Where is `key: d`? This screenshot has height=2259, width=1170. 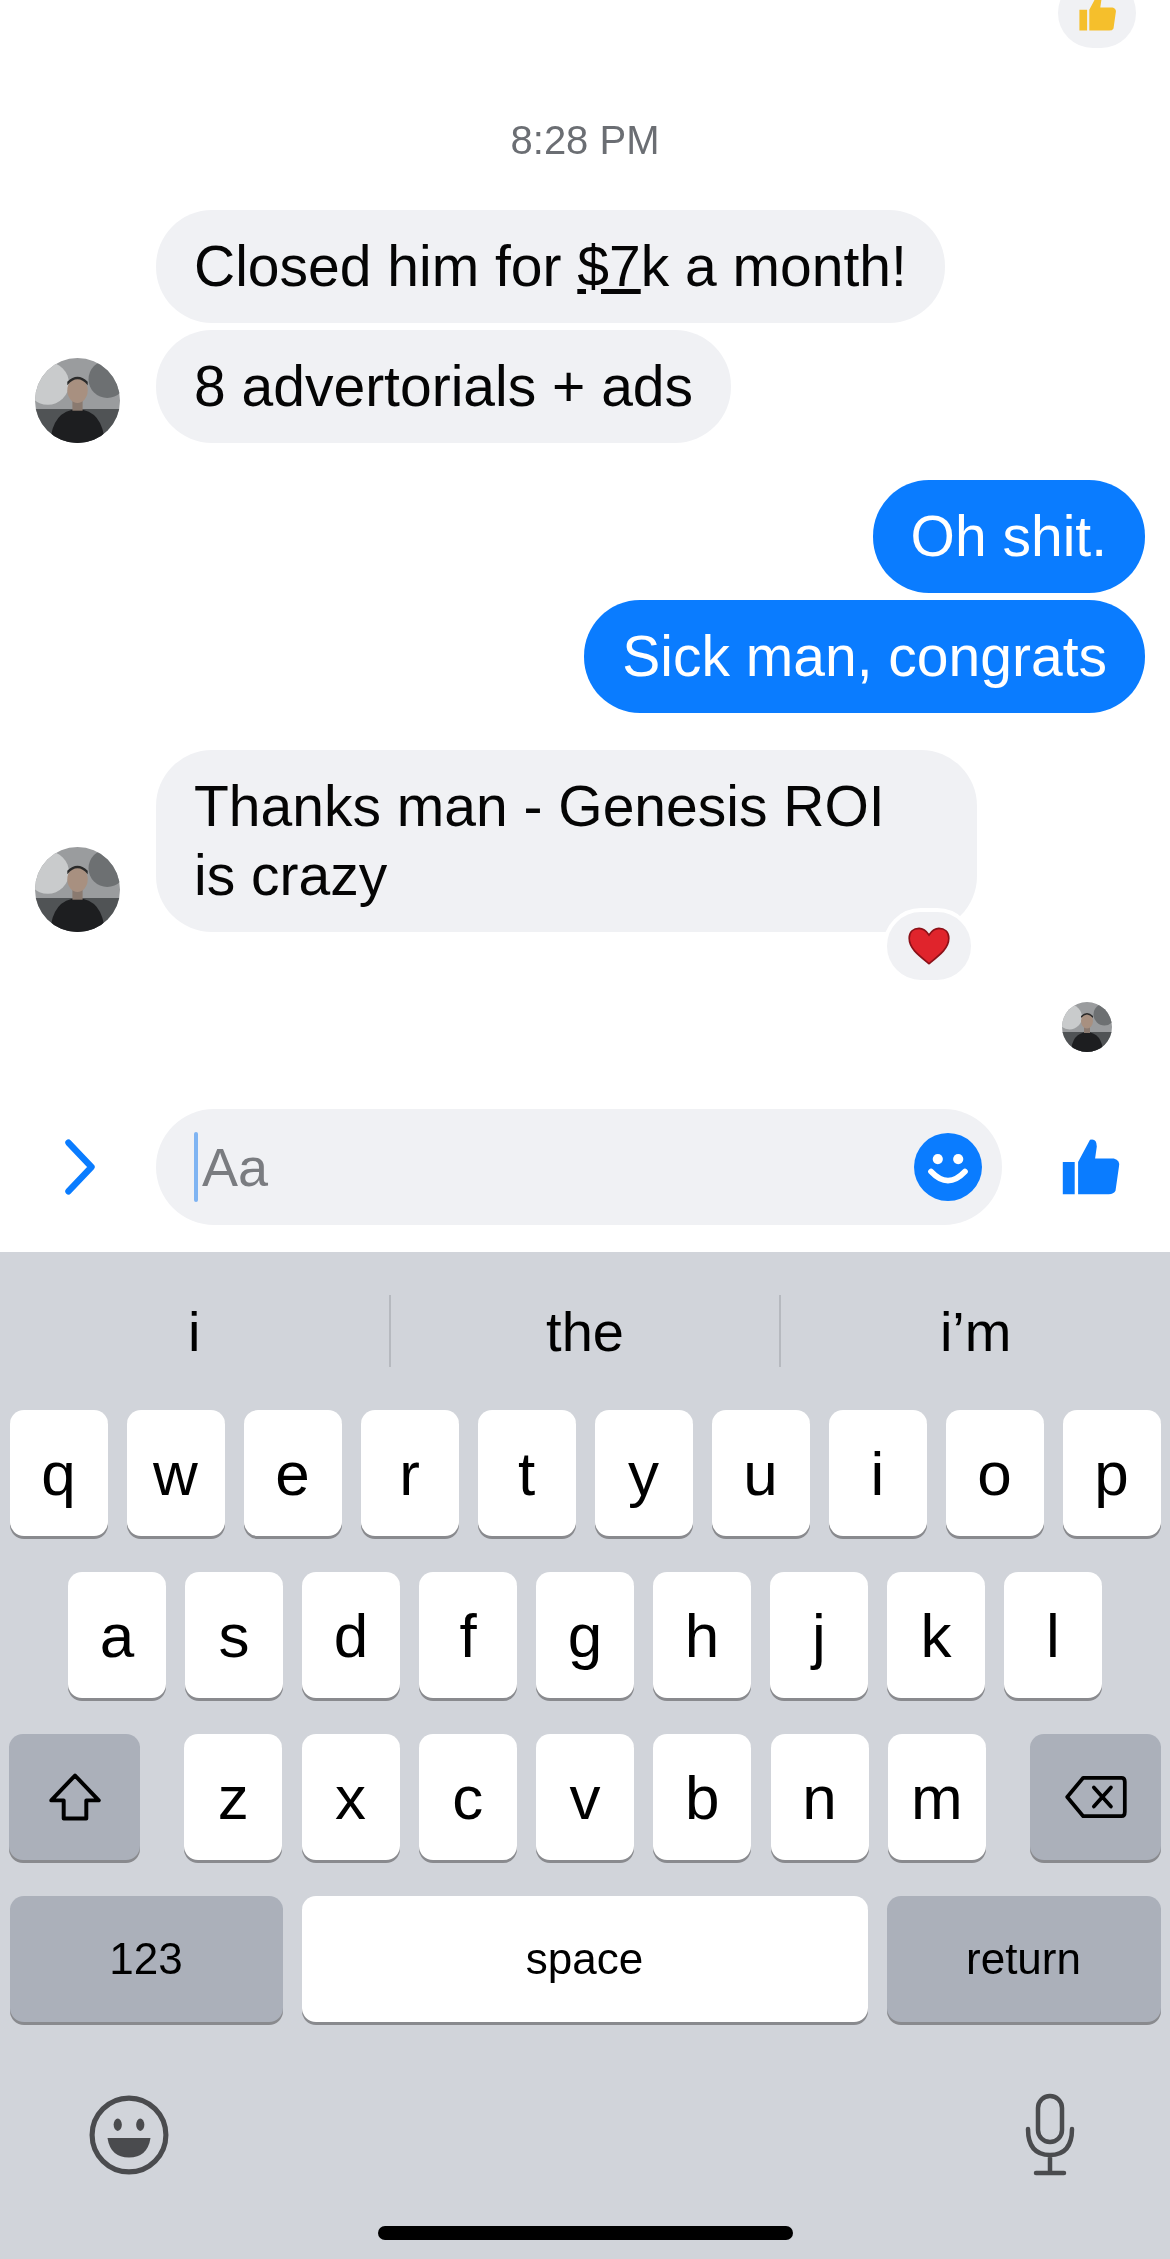 key: d is located at coordinates (351, 1635).